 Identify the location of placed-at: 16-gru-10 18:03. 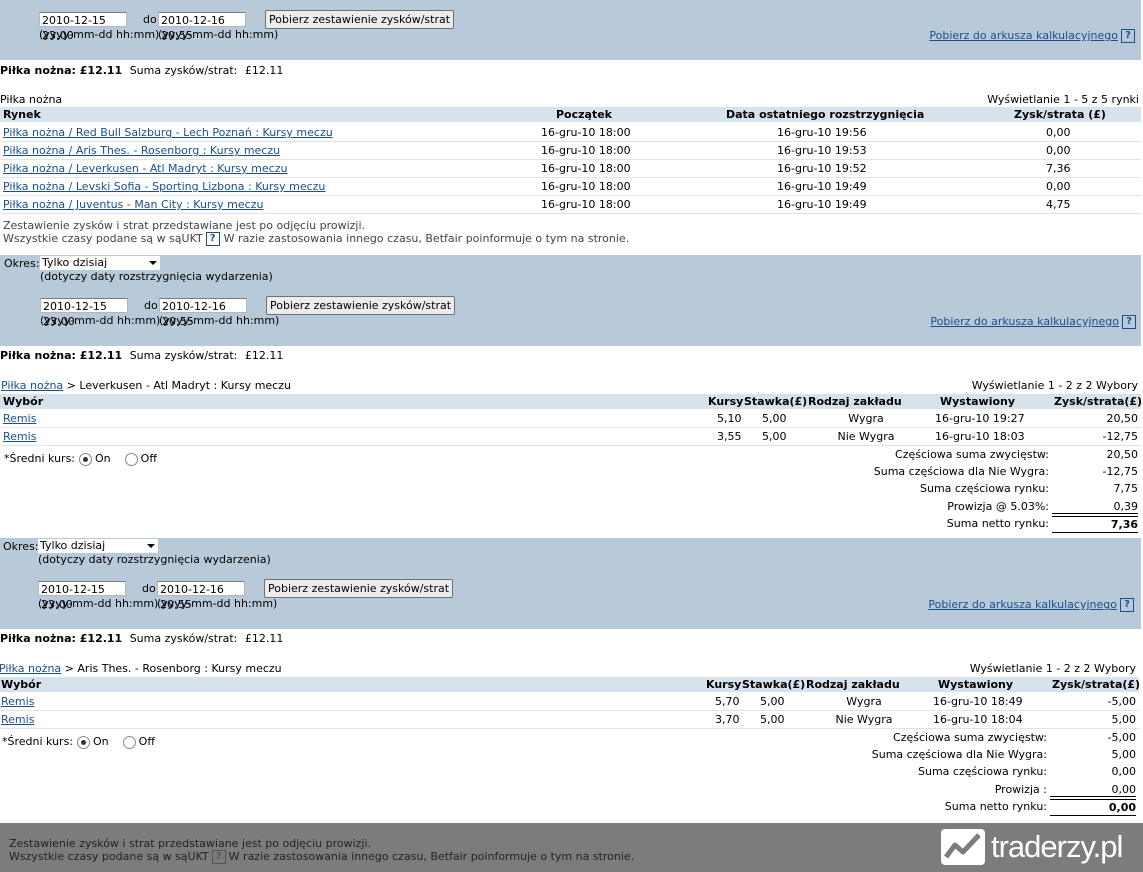
(980, 436).